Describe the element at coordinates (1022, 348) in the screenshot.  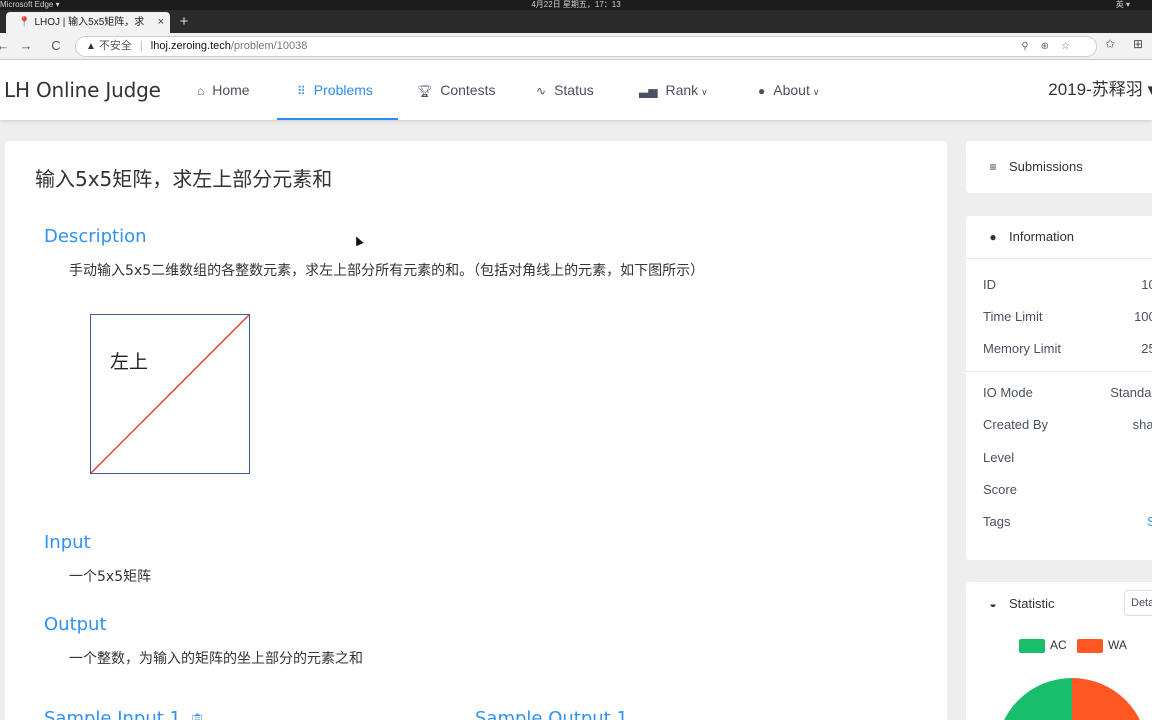
I see `info-label: Memory Limit` at that location.